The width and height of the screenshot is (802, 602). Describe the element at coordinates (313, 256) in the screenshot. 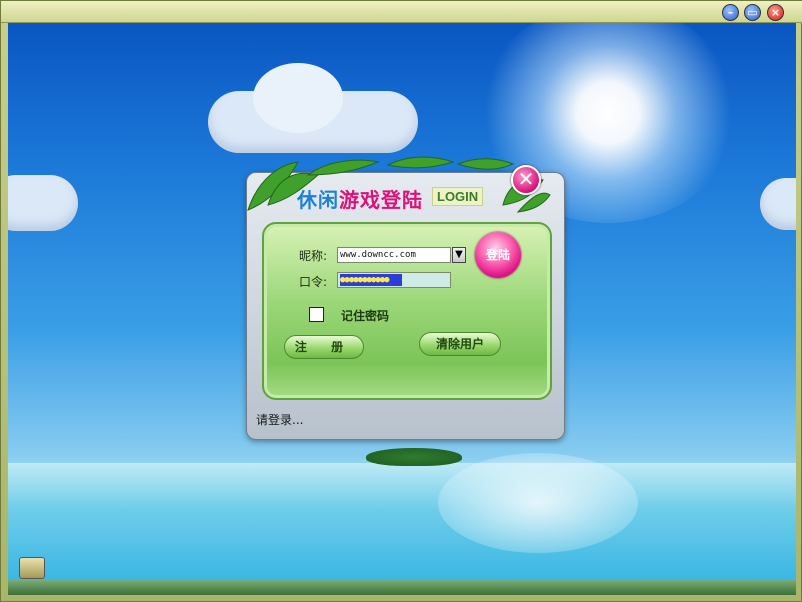

I see `nickname-label: 昵称:` at that location.